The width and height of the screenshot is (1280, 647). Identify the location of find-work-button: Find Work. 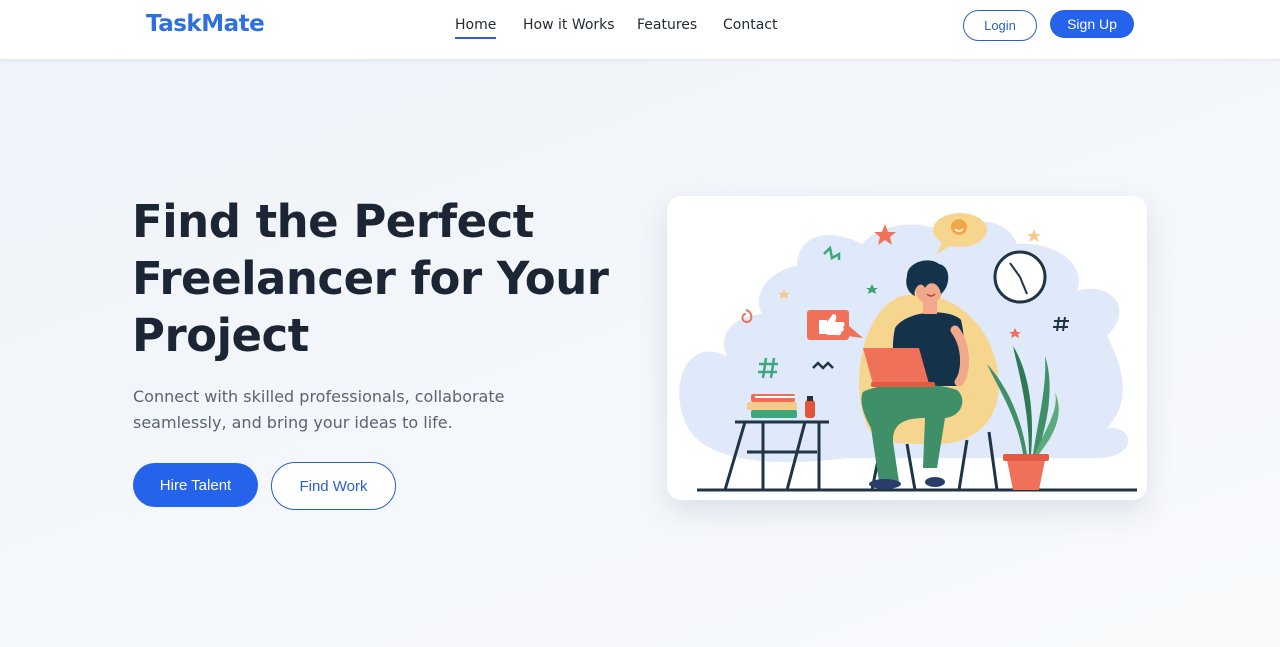
(333, 486).